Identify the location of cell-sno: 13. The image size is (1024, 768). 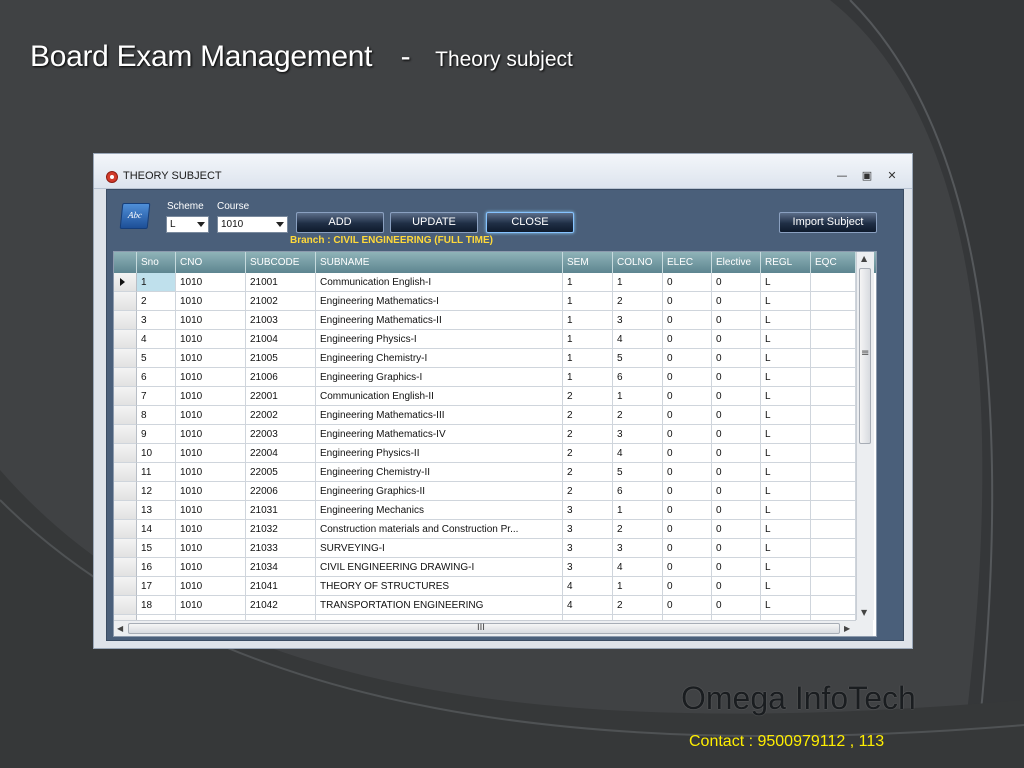
(156, 510).